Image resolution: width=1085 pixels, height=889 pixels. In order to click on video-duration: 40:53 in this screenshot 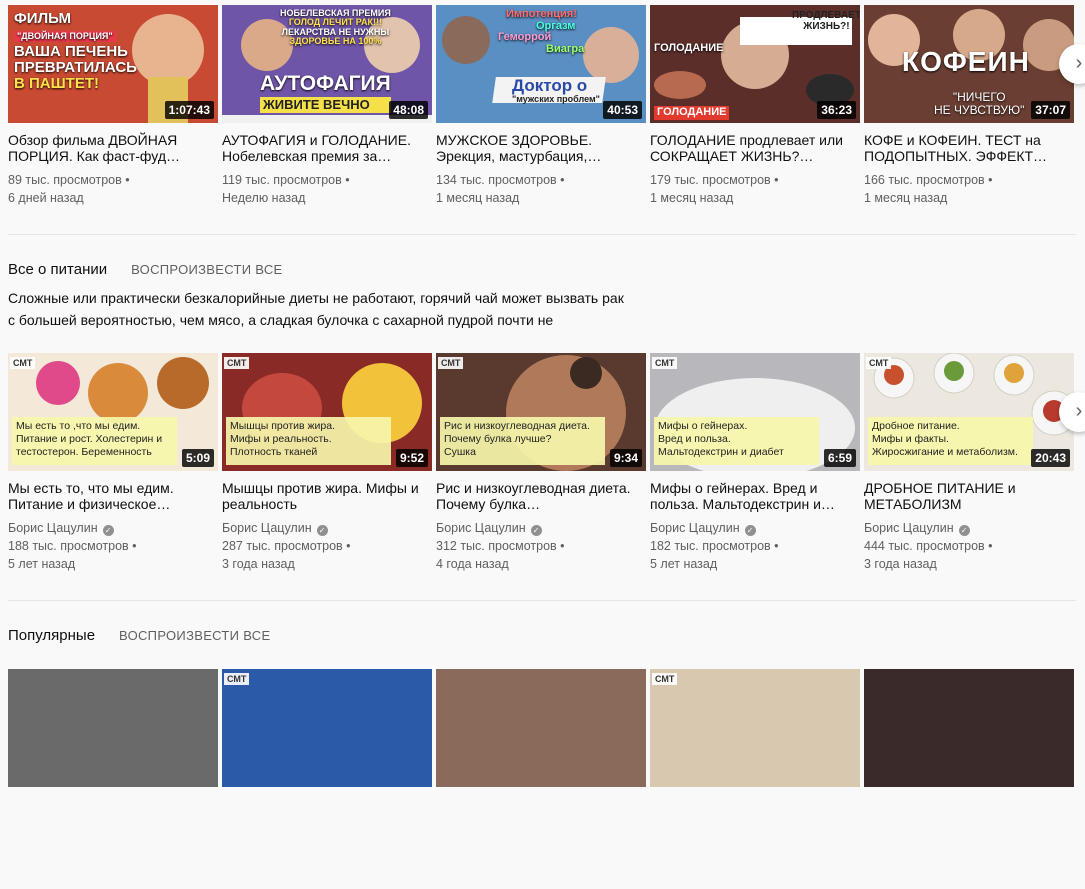, I will do `click(622, 110)`.